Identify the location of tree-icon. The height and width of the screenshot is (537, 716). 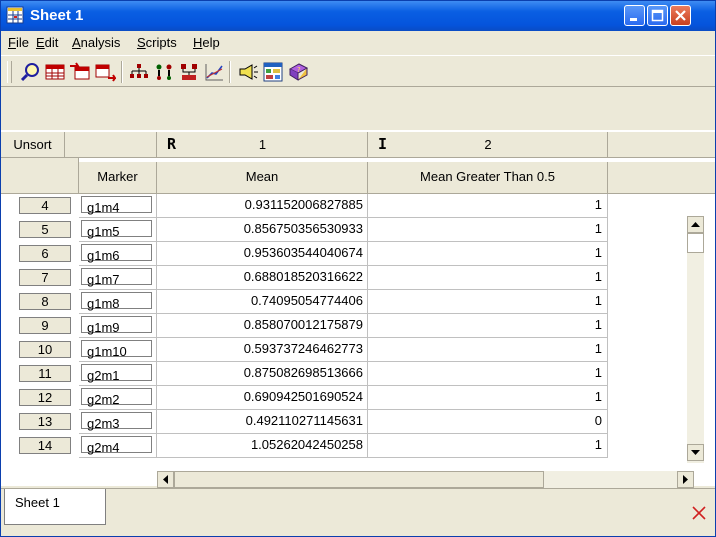
(139, 72).